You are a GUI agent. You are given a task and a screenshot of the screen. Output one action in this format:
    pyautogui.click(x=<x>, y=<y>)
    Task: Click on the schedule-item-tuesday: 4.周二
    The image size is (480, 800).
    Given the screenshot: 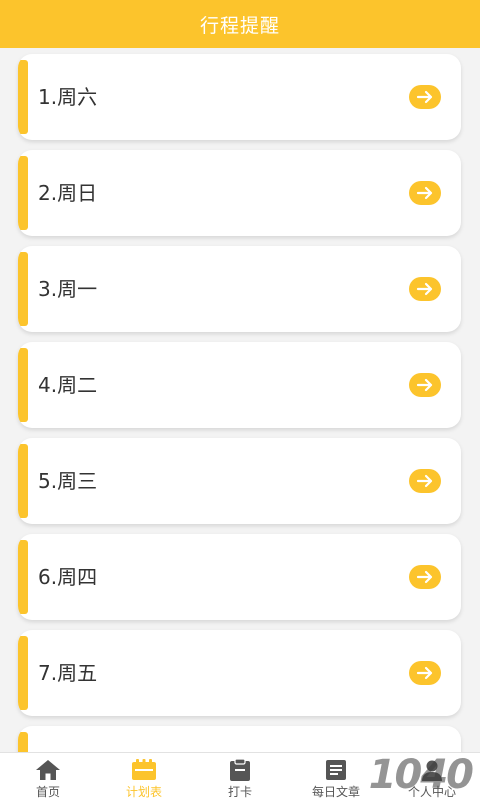 What is the action you would take?
    pyautogui.click(x=239, y=385)
    